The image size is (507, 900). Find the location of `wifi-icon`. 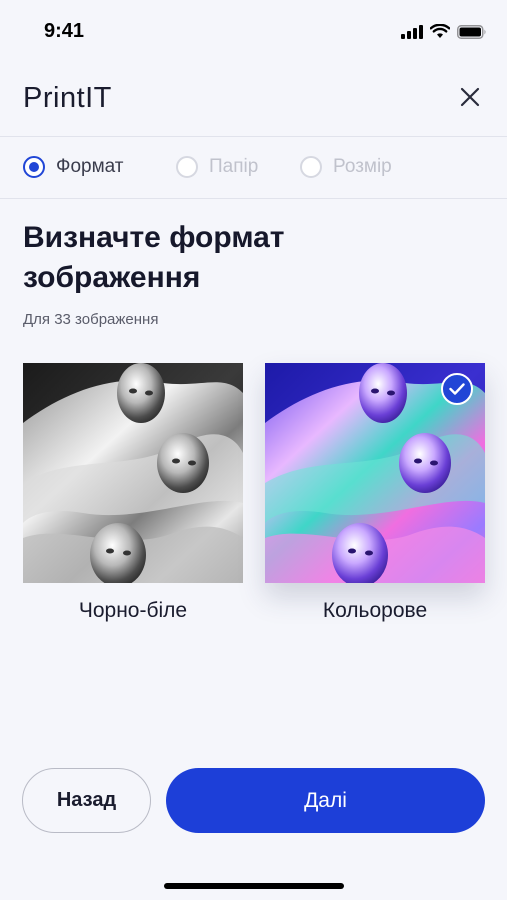

wifi-icon is located at coordinates (440, 33).